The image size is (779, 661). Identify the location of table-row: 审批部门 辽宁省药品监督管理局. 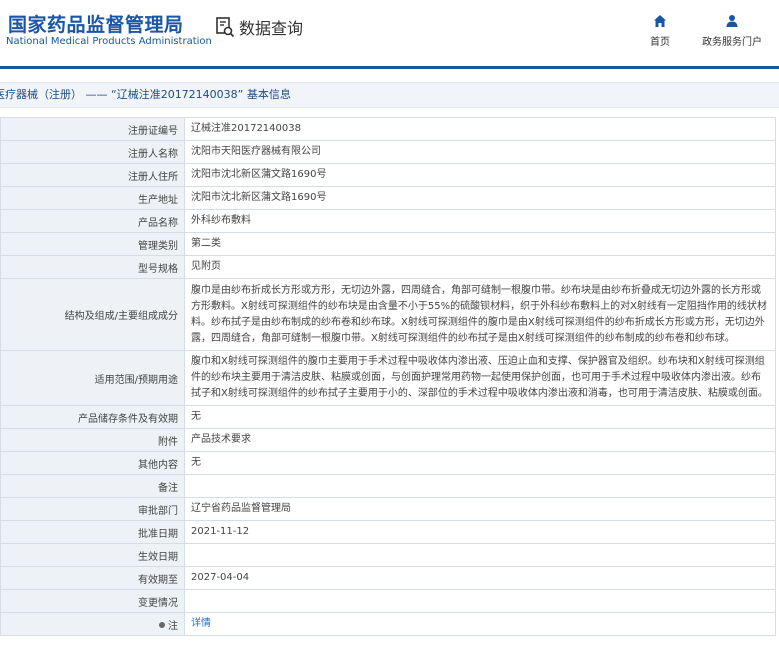
(388, 509).